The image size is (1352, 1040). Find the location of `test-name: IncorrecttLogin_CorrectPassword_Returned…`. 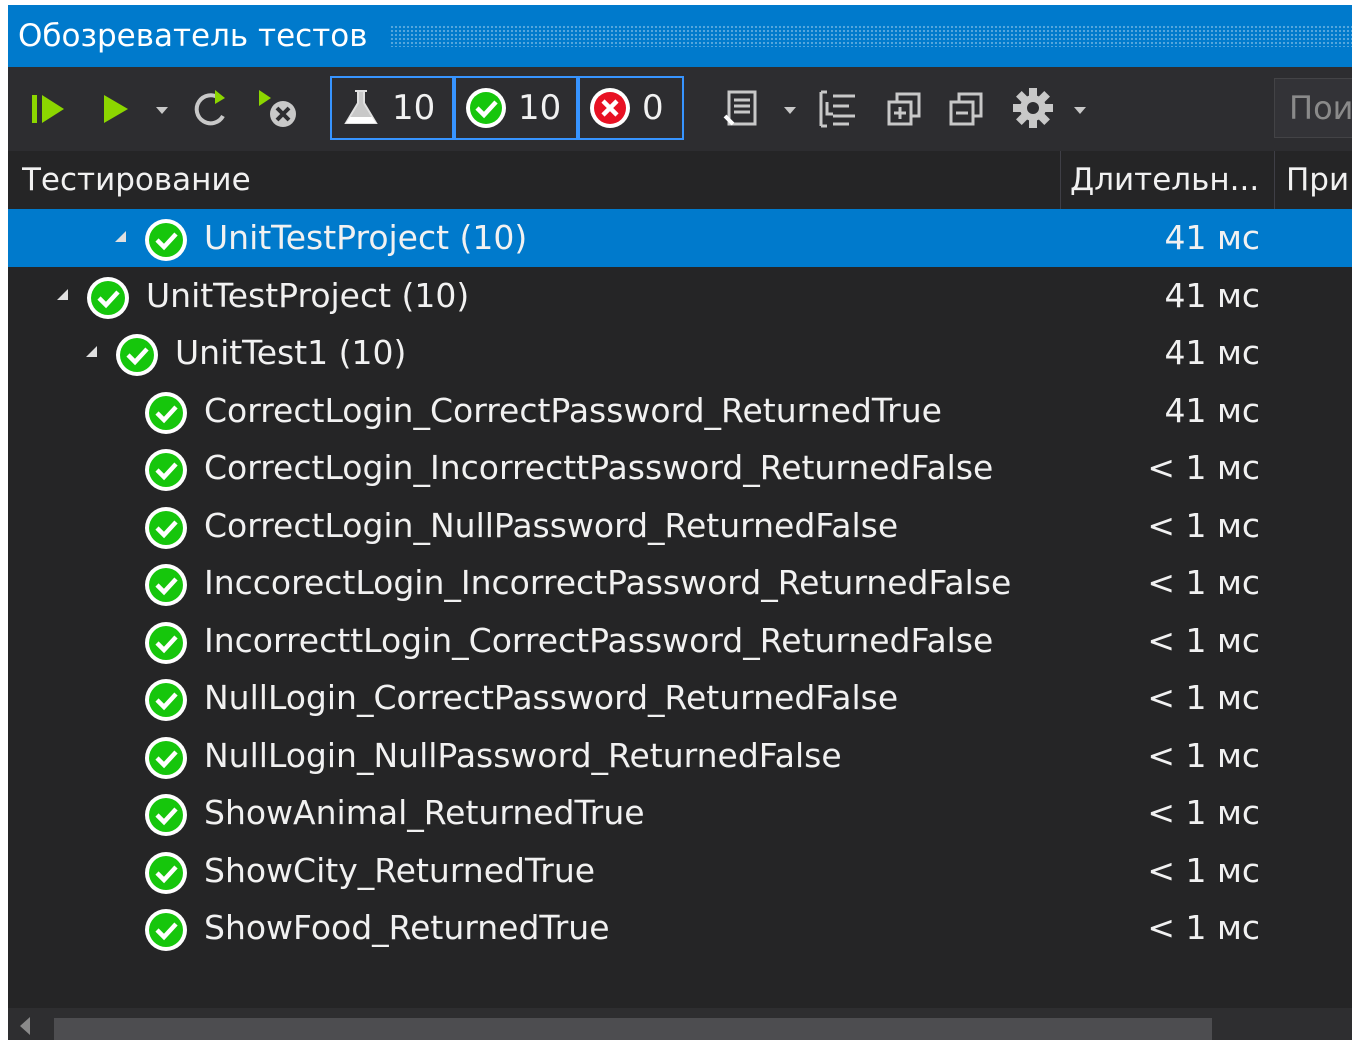

test-name: IncorrecttLogin_CorrectPassword_Returned… is located at coordinates (599, 640).